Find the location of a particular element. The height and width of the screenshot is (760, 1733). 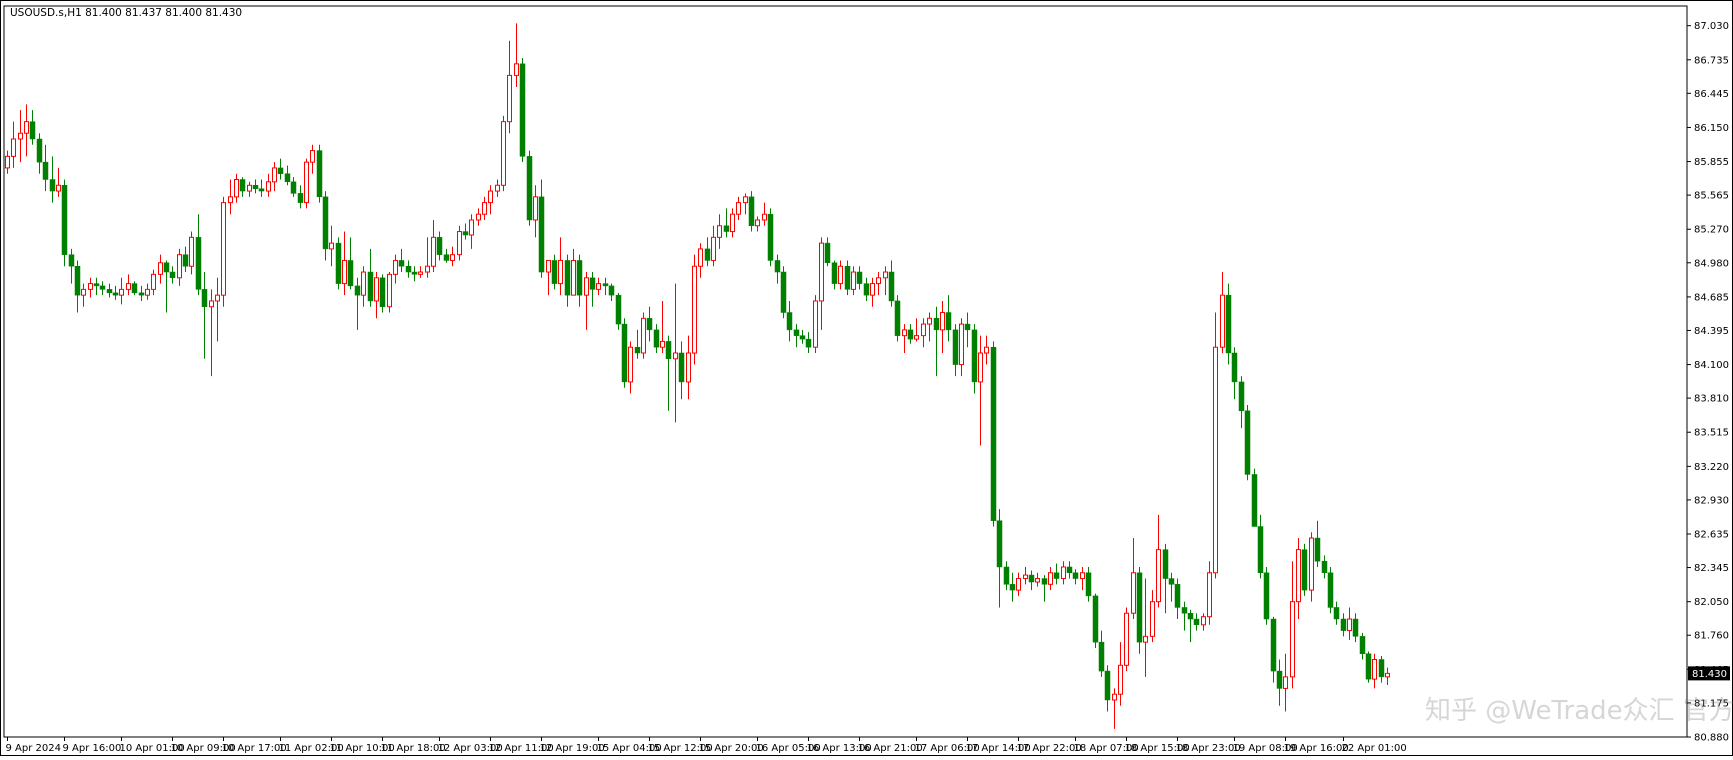

symbol-info: USOUSD.s,H1 81.400 81.437 81.400 81.430 is located at coordinates (126, 13).